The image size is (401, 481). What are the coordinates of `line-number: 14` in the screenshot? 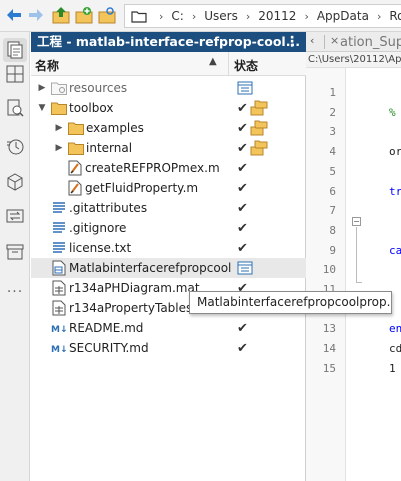 It's located at (329, 349).